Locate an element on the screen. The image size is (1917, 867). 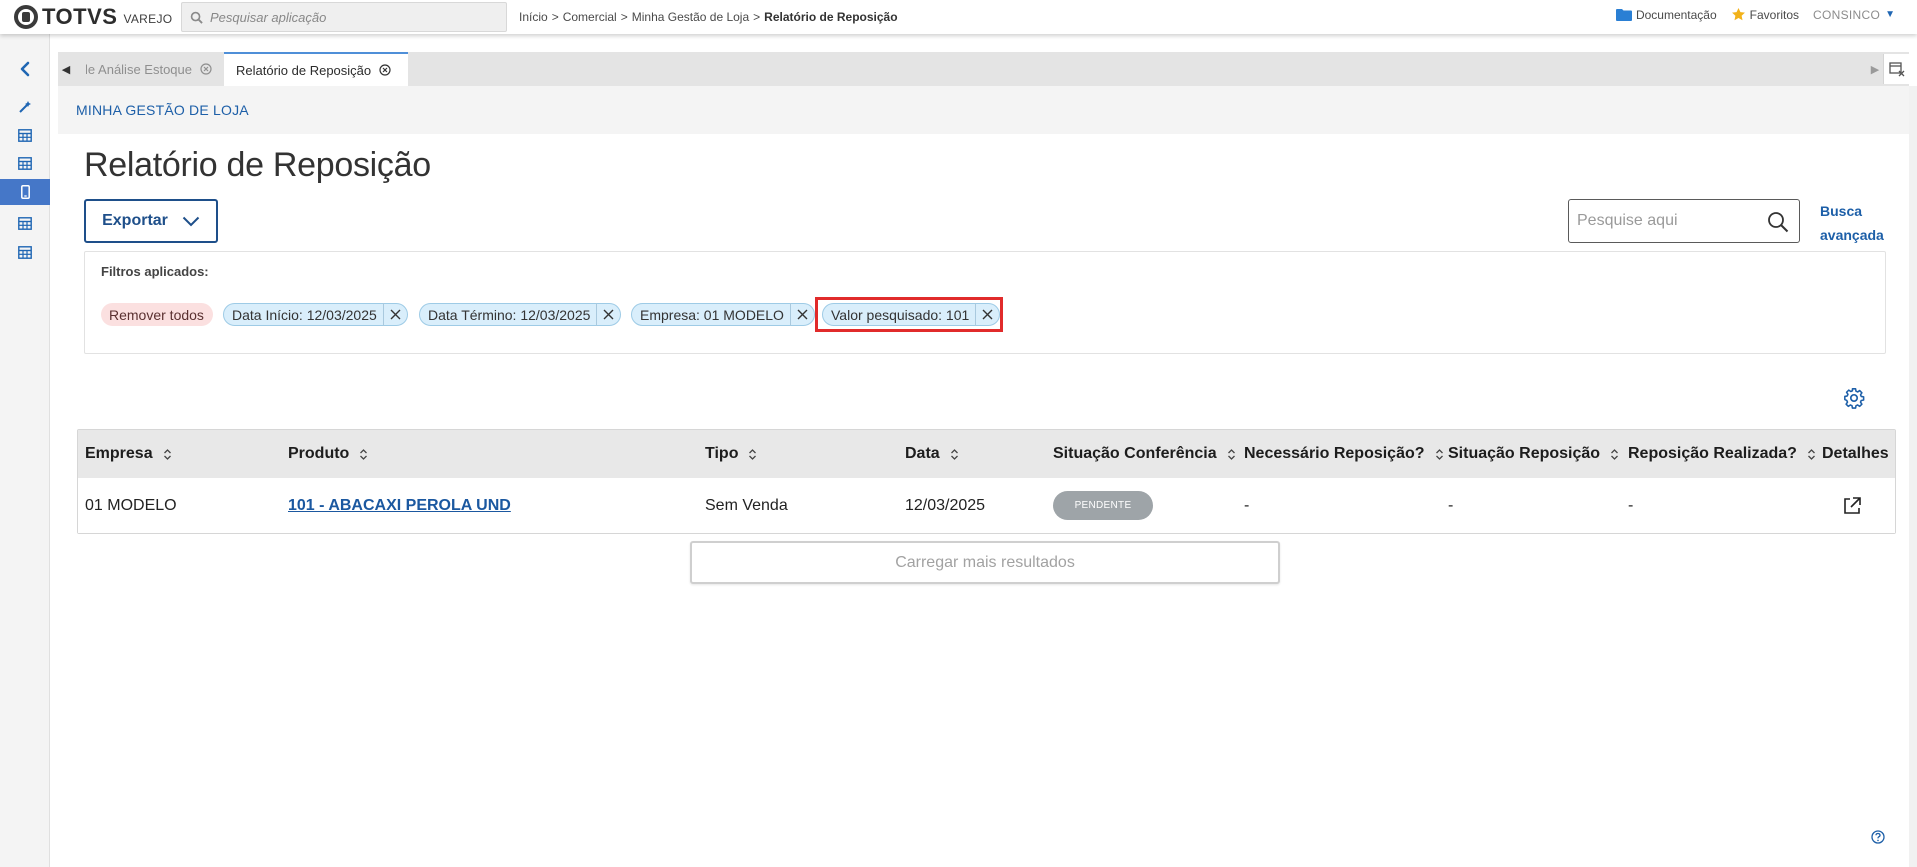
column-header-data: Data is located at coordinates (932, 454).